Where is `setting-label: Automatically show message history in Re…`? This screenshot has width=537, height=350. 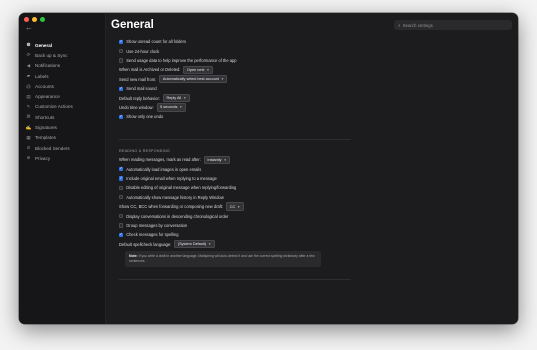 setting-label: Automatically show message history in Re… is located at coordinates (175, 197).